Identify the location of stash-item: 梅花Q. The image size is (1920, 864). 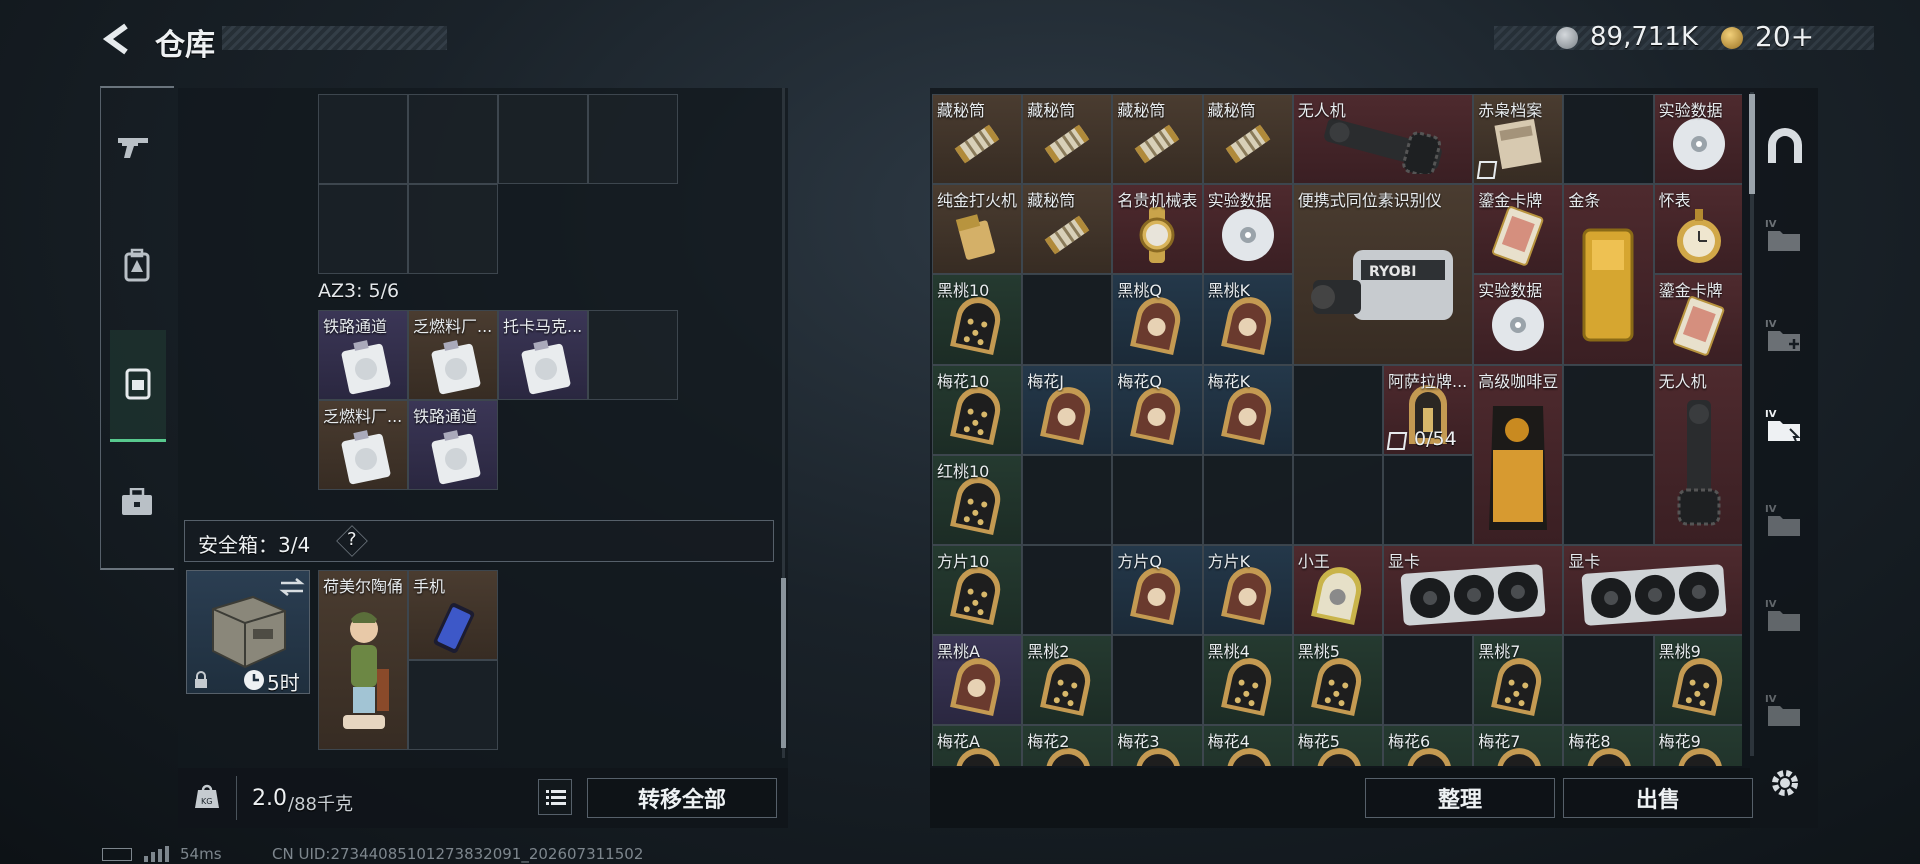
(1157, 409).